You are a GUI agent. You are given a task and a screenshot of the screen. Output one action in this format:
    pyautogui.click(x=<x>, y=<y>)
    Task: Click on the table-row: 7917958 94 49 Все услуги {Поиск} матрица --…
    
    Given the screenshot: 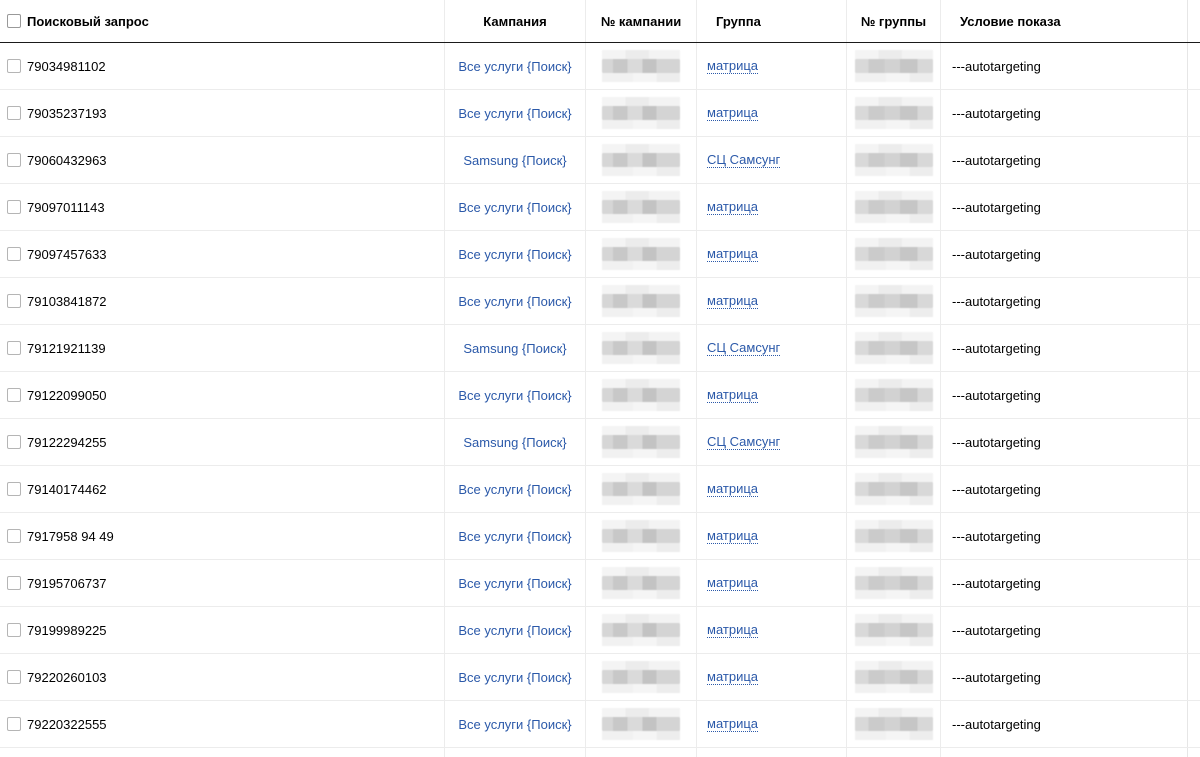 What is the action you would take?
    pyautogui.click(x=600, y=536)
    